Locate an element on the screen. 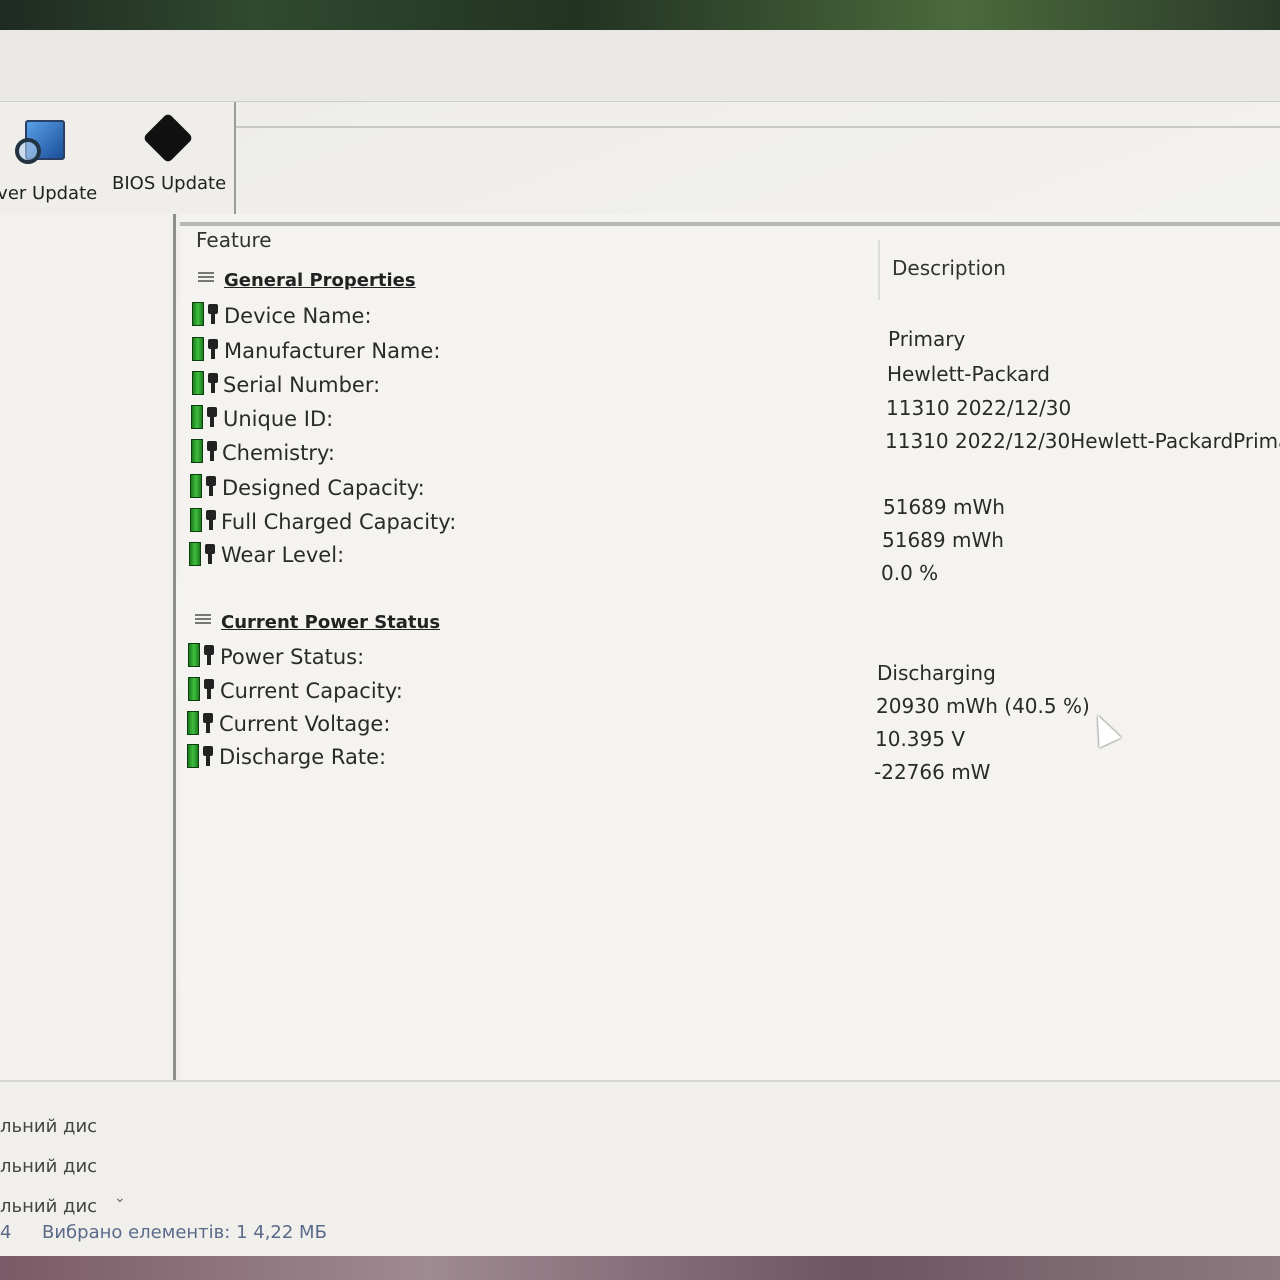  navigation-pane is located at coordinates (88, 647).